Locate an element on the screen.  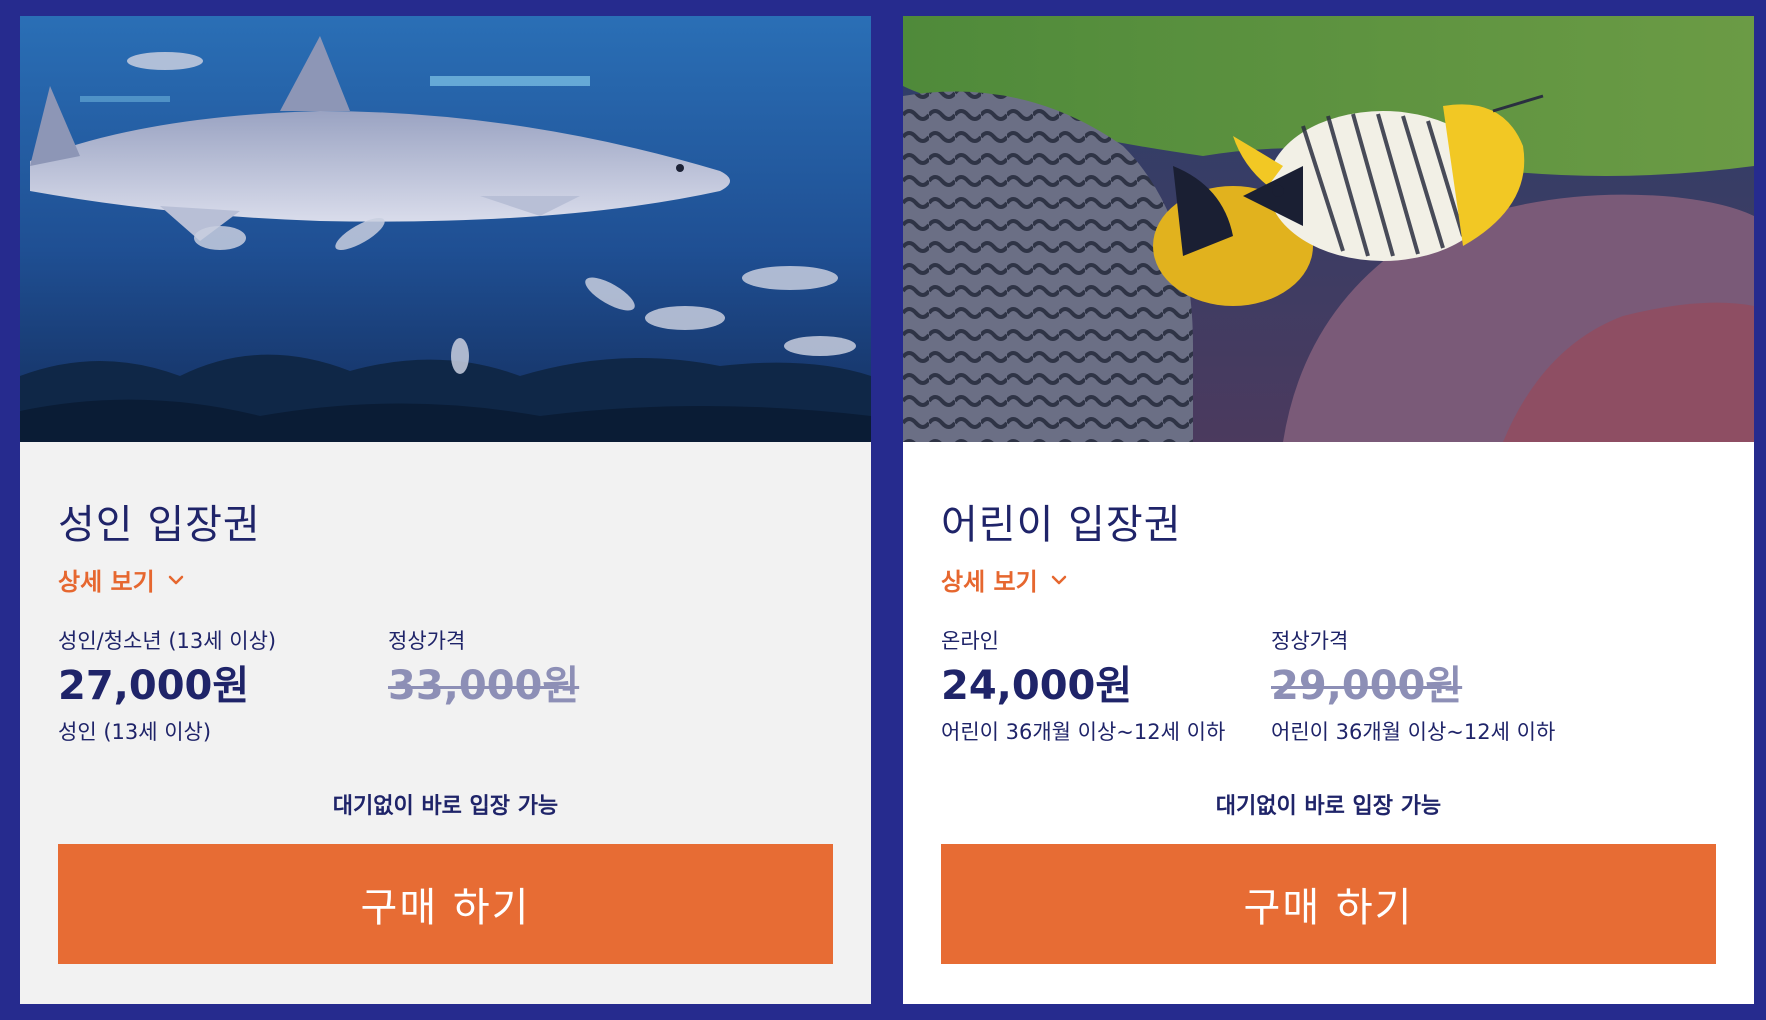
online-price-note: 어린이 36개월 이상~12세 이하 is located at coordinates (1083, 732).